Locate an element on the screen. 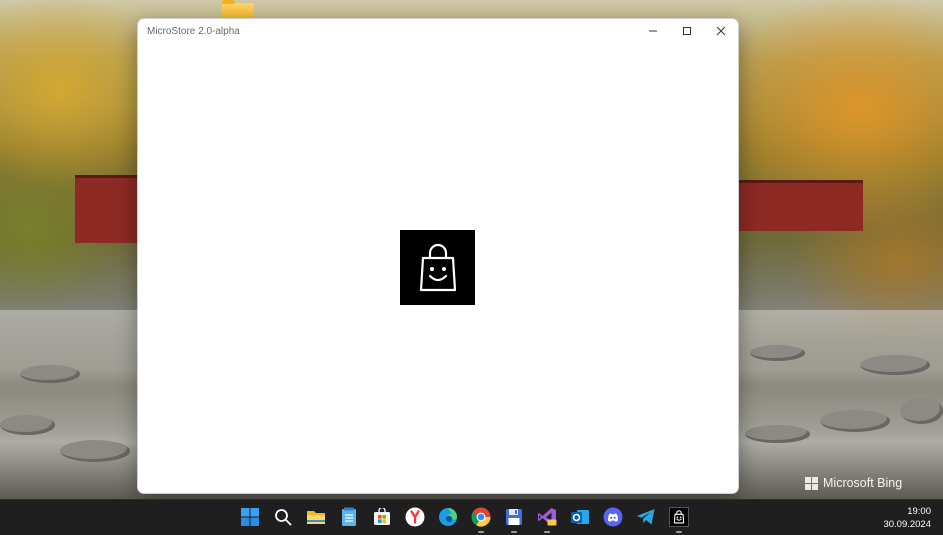 This screenshot has height=535, width=943. taskbar-chrome is located at coordinates (481, 519).